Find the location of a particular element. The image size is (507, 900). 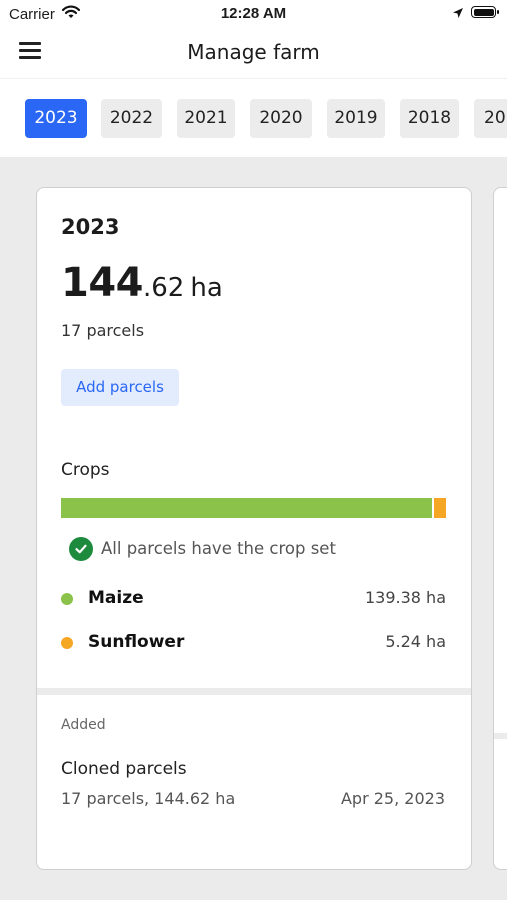

section-divider is located at coordinates (254, 691).